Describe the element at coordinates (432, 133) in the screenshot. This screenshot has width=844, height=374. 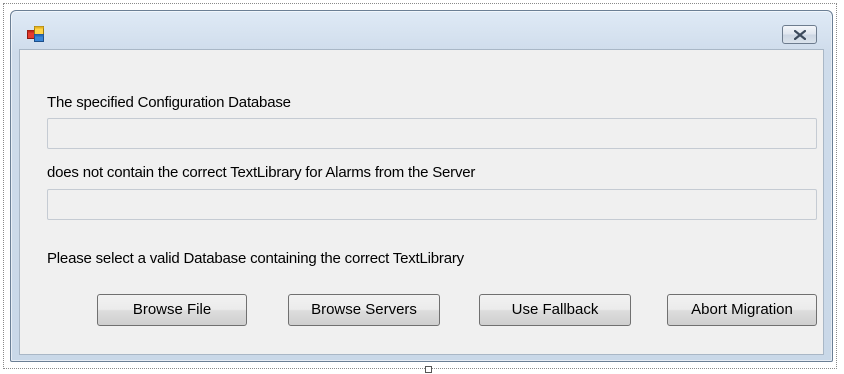
I see `configuration-database-field` at that location.